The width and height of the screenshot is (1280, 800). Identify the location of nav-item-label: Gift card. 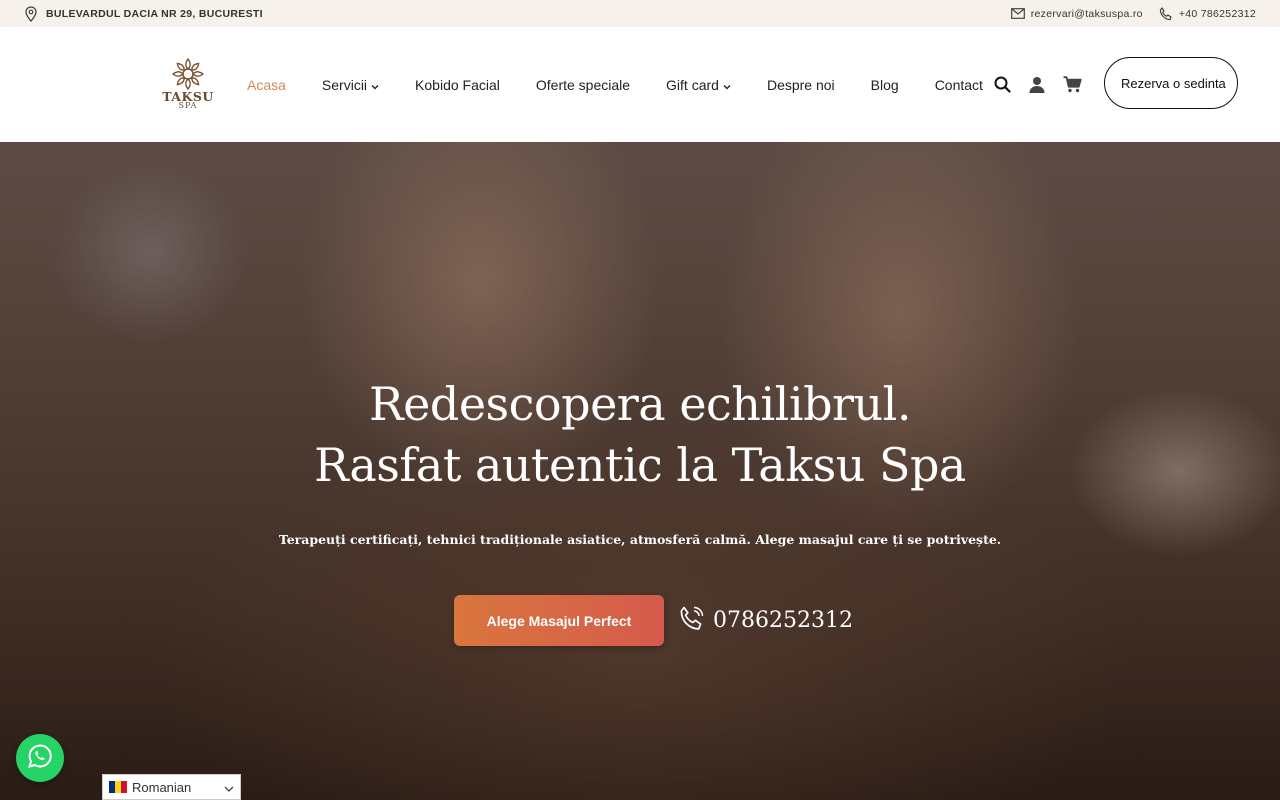
(692, 84).